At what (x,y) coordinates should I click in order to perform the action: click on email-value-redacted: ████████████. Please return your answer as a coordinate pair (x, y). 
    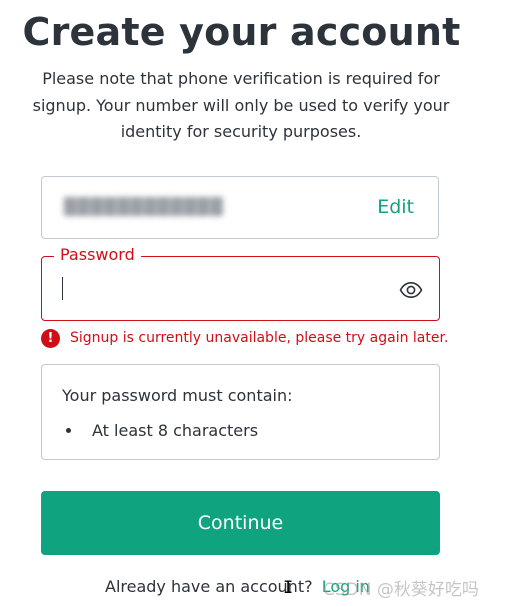
    Looking at the image, I should click on (144, 206).